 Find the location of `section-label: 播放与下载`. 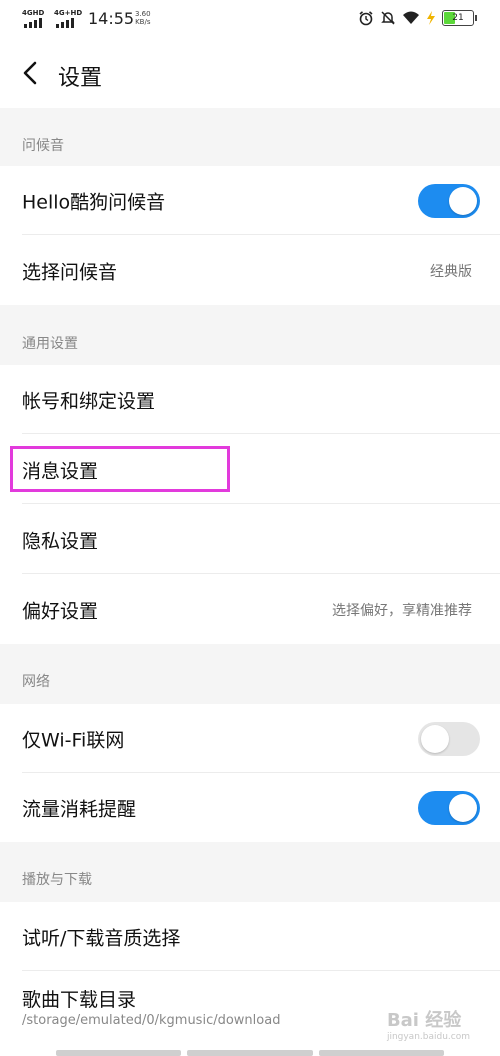

section-label: 播放与下载 is located at coordinates (57, 880).